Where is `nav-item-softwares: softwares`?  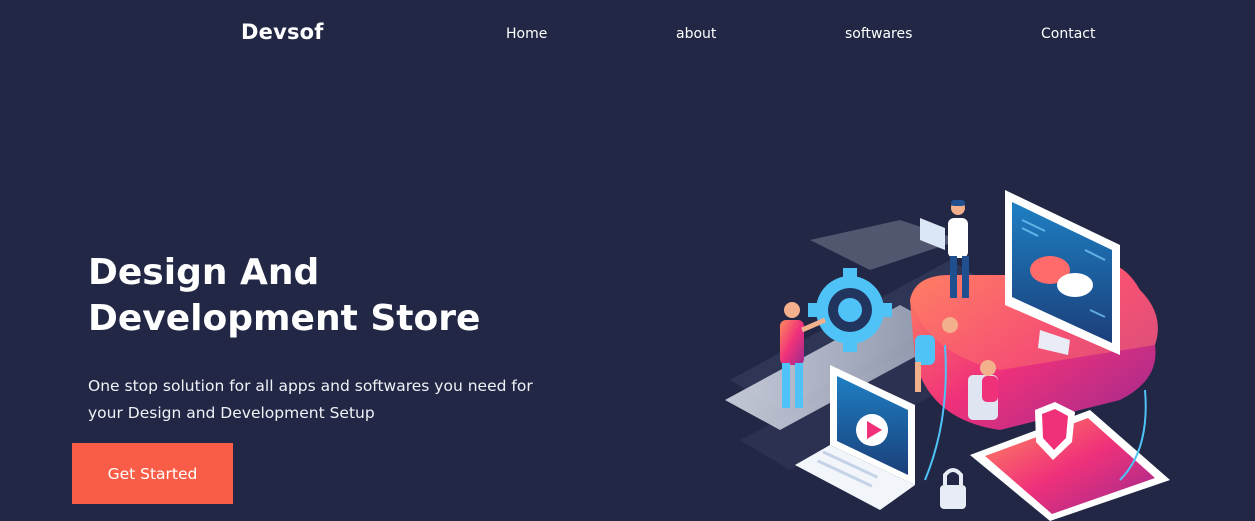
nav-item-softwares: softwares is located at coordinates (878, 34).